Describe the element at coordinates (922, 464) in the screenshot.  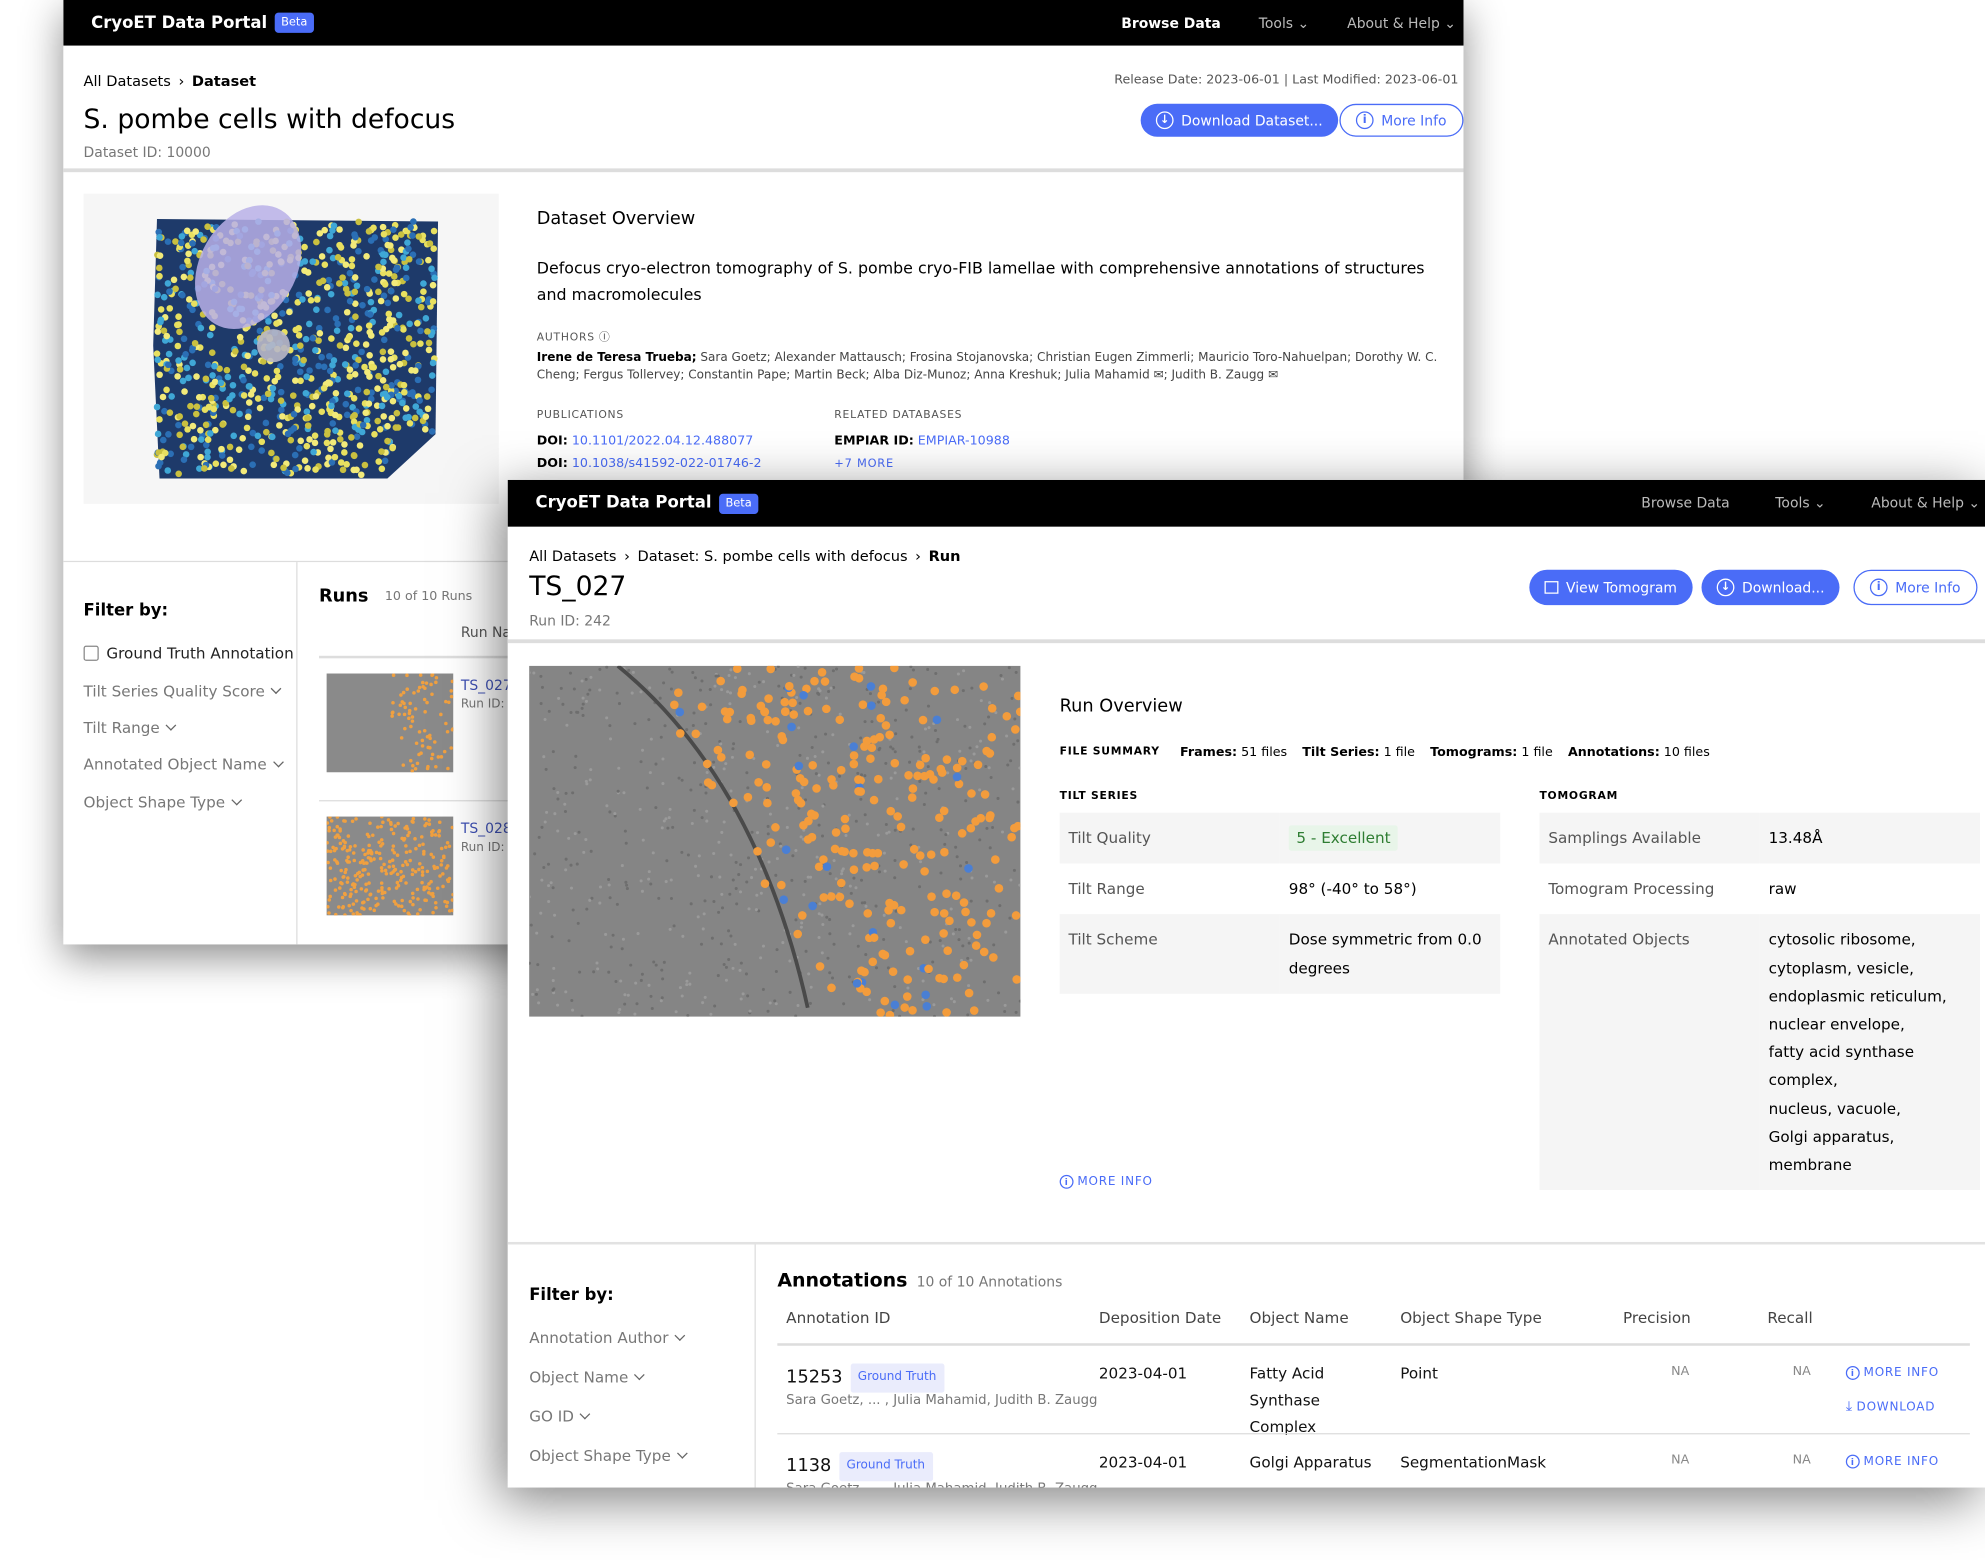
I see `more-databases-link: +7 MORE` at that location.